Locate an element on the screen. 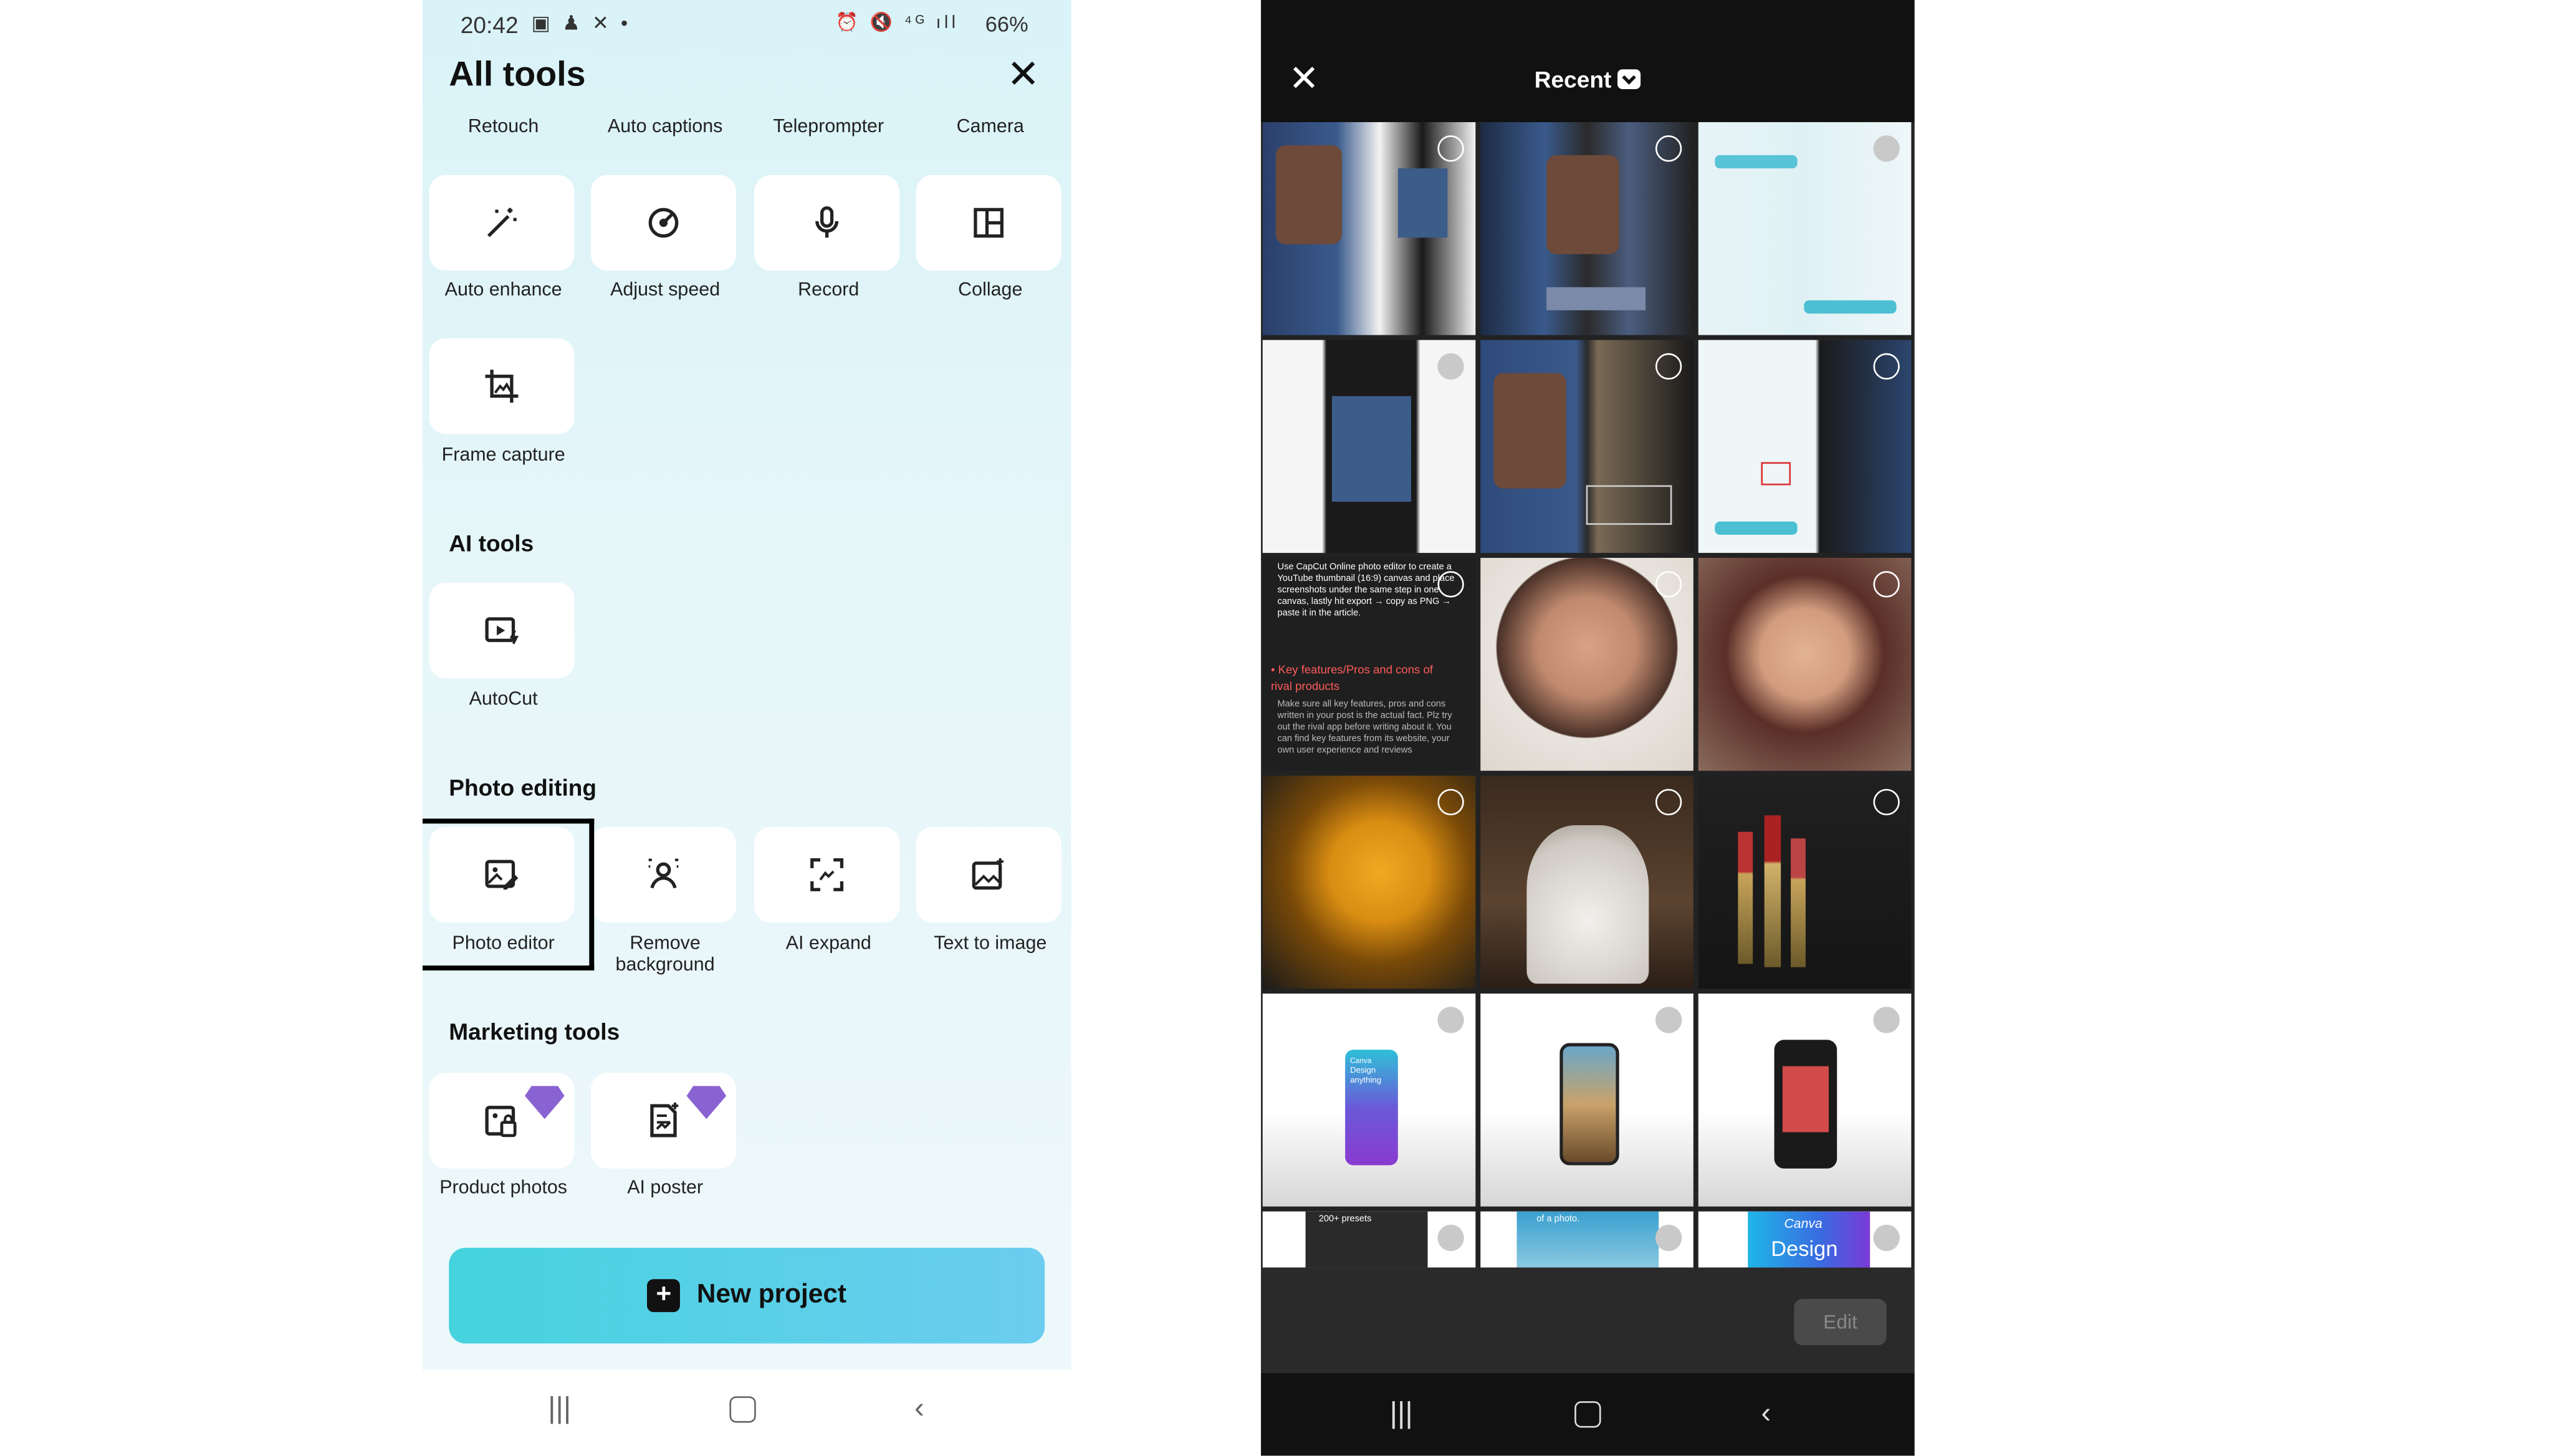 The width and height of the screenshot is (2553, 1456). microphone-icon is located at coordinates (827, 222).